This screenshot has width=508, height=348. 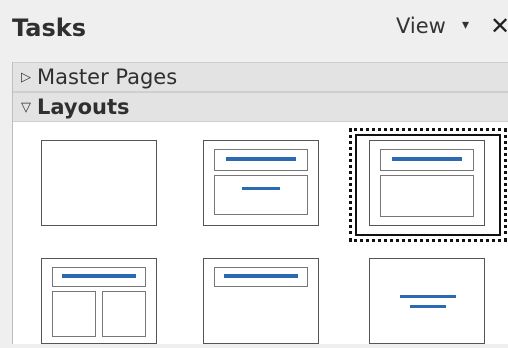 What do you see at coordinates (124, 314) in the screenshot?
I see `right-content-box` at bounding box center [124, 314].